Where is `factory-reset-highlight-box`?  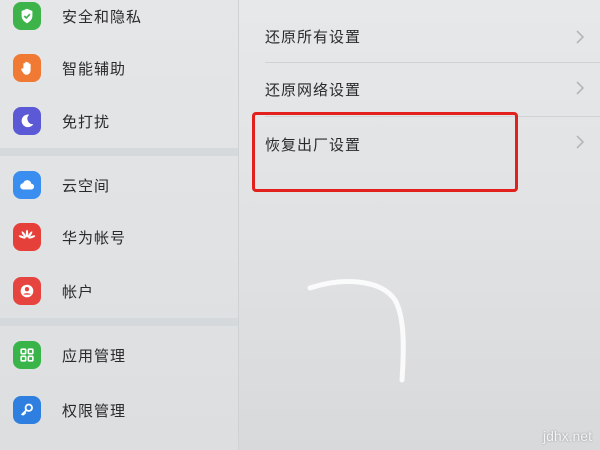 factory-reset-highlight-box is located at coordinates (385, 152).